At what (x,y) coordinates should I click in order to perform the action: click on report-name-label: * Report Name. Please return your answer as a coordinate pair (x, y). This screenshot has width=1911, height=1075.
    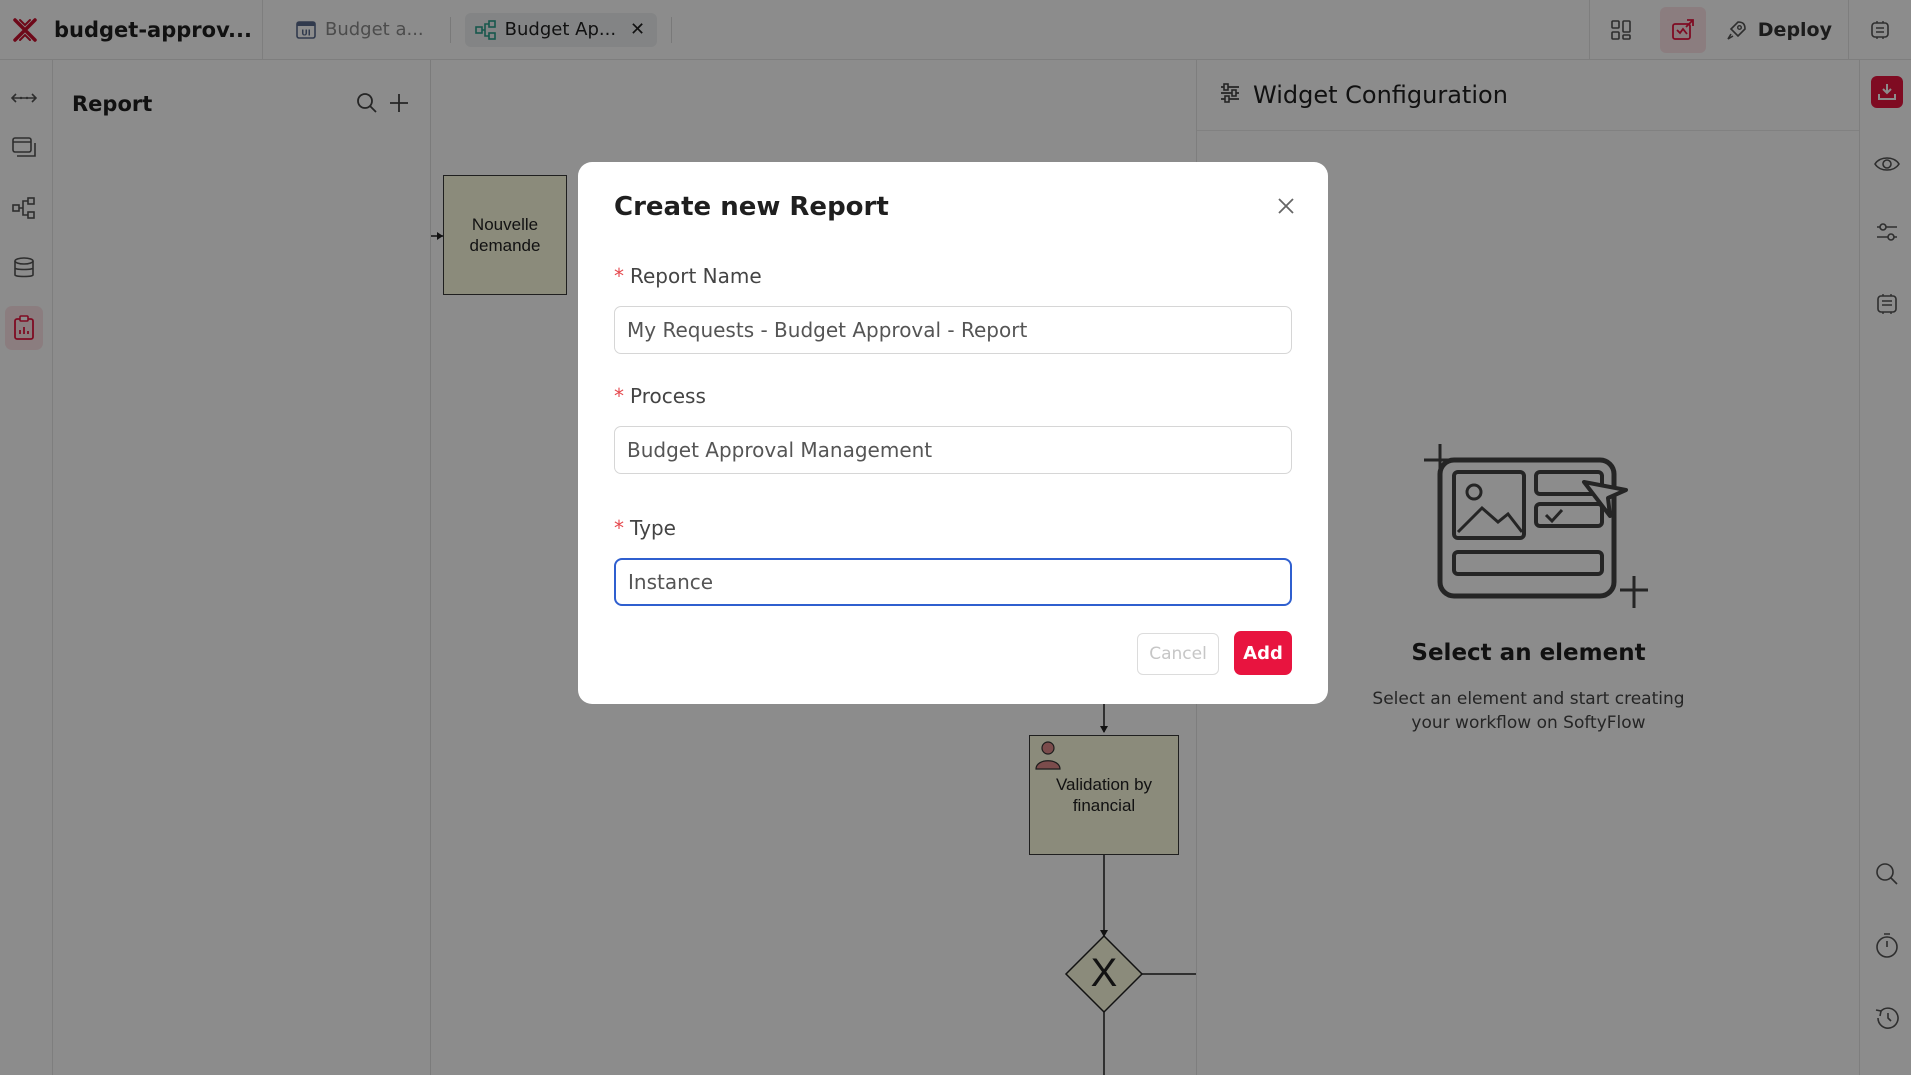
    Looking at the image, I should click on (688, 276).